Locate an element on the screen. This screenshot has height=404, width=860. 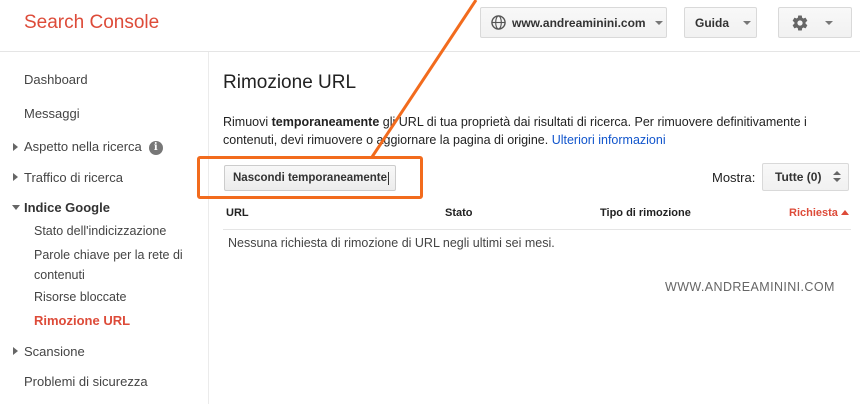
sidebar-subitem-remove-urls: Rimozione URL is located at coordinates (82, 321).